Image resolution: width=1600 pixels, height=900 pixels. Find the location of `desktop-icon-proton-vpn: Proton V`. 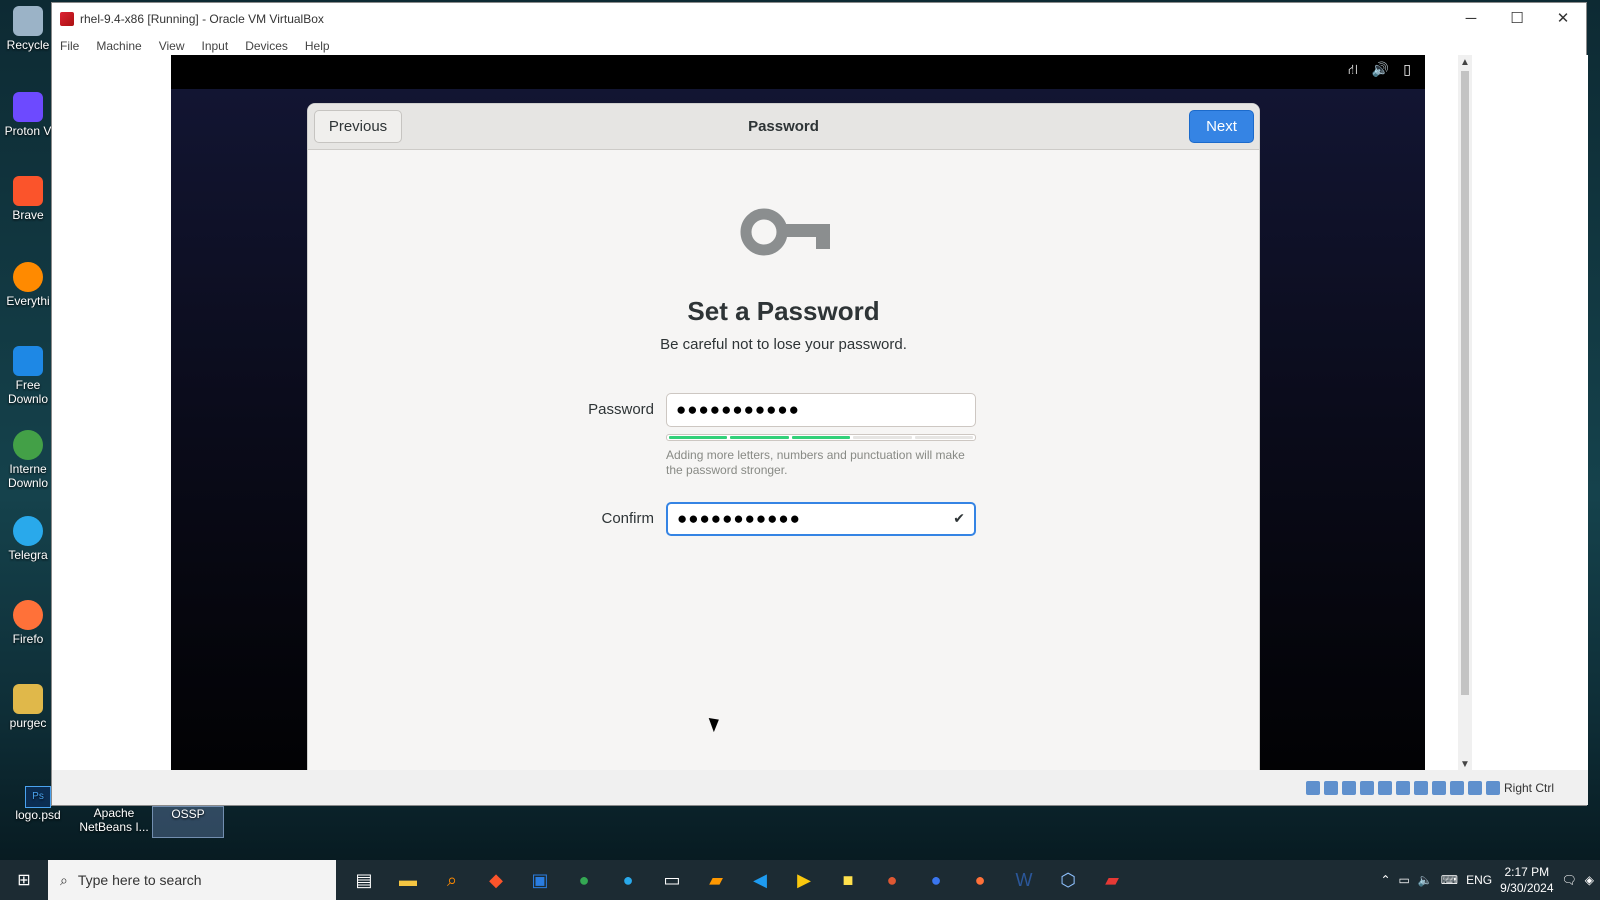

desktop-icon-proton-vpn: Proton V is located at coordinates (28, 115).